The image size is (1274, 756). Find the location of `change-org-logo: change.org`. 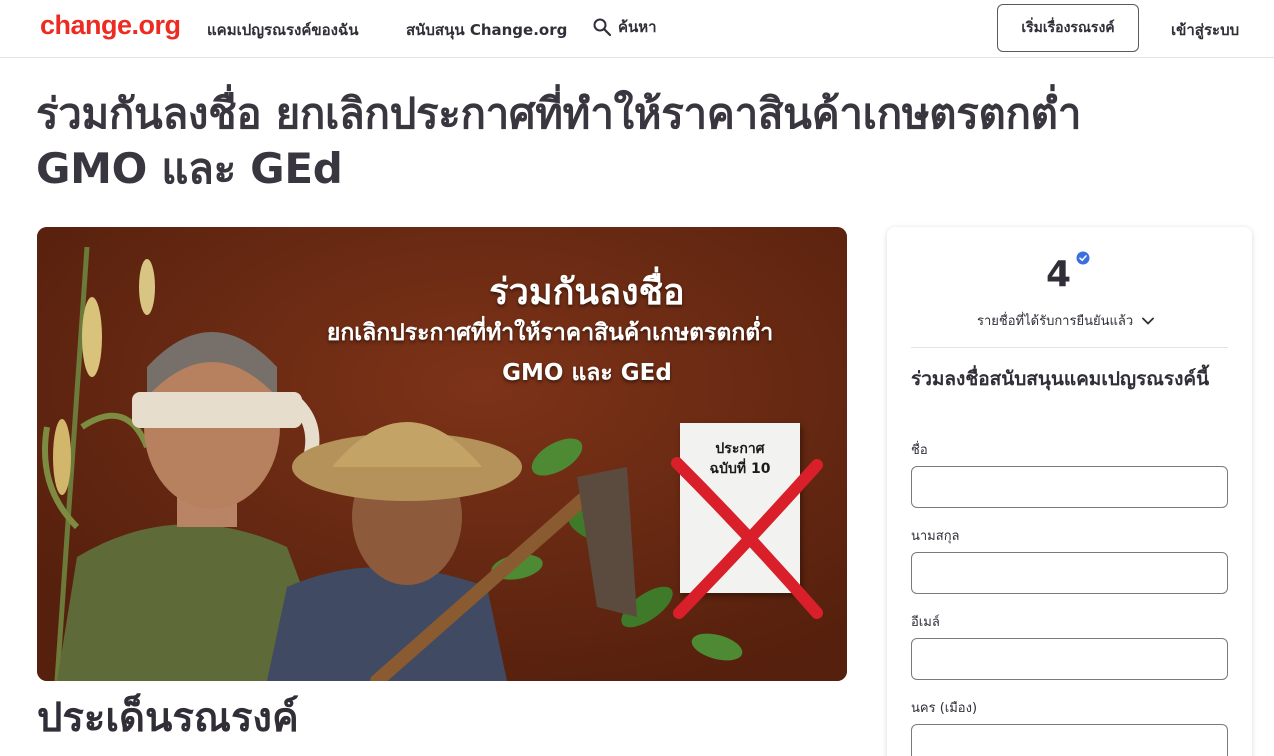

change-org-logo: change.org is located at coordinates (110, 25).